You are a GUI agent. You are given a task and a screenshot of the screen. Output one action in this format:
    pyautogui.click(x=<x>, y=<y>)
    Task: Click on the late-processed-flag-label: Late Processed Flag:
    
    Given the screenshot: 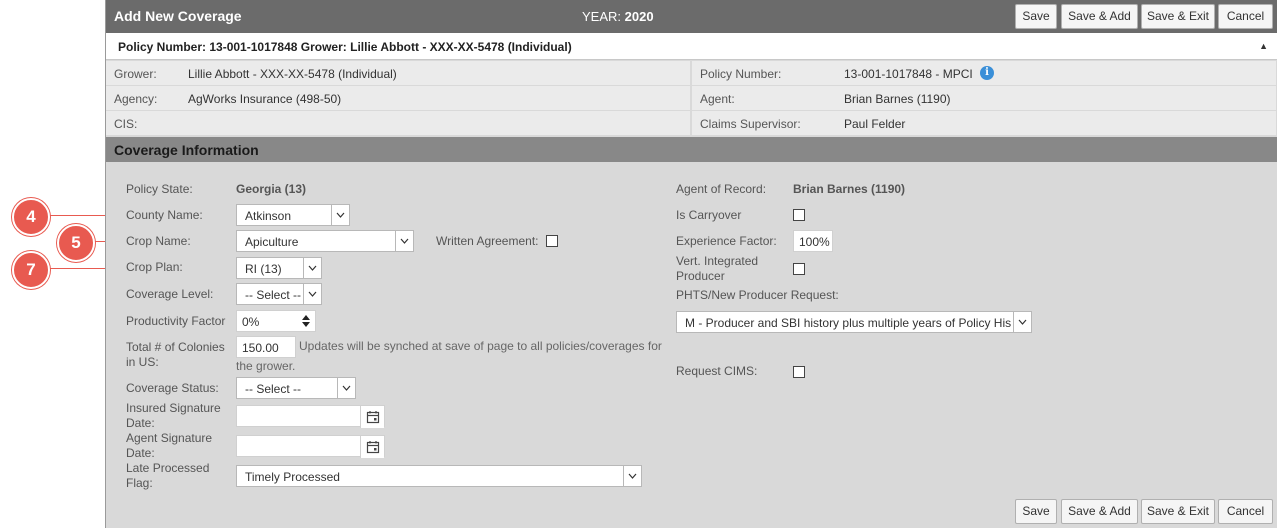 What is the action you would take?
    pyautogui.click(x=168, y=475)
    